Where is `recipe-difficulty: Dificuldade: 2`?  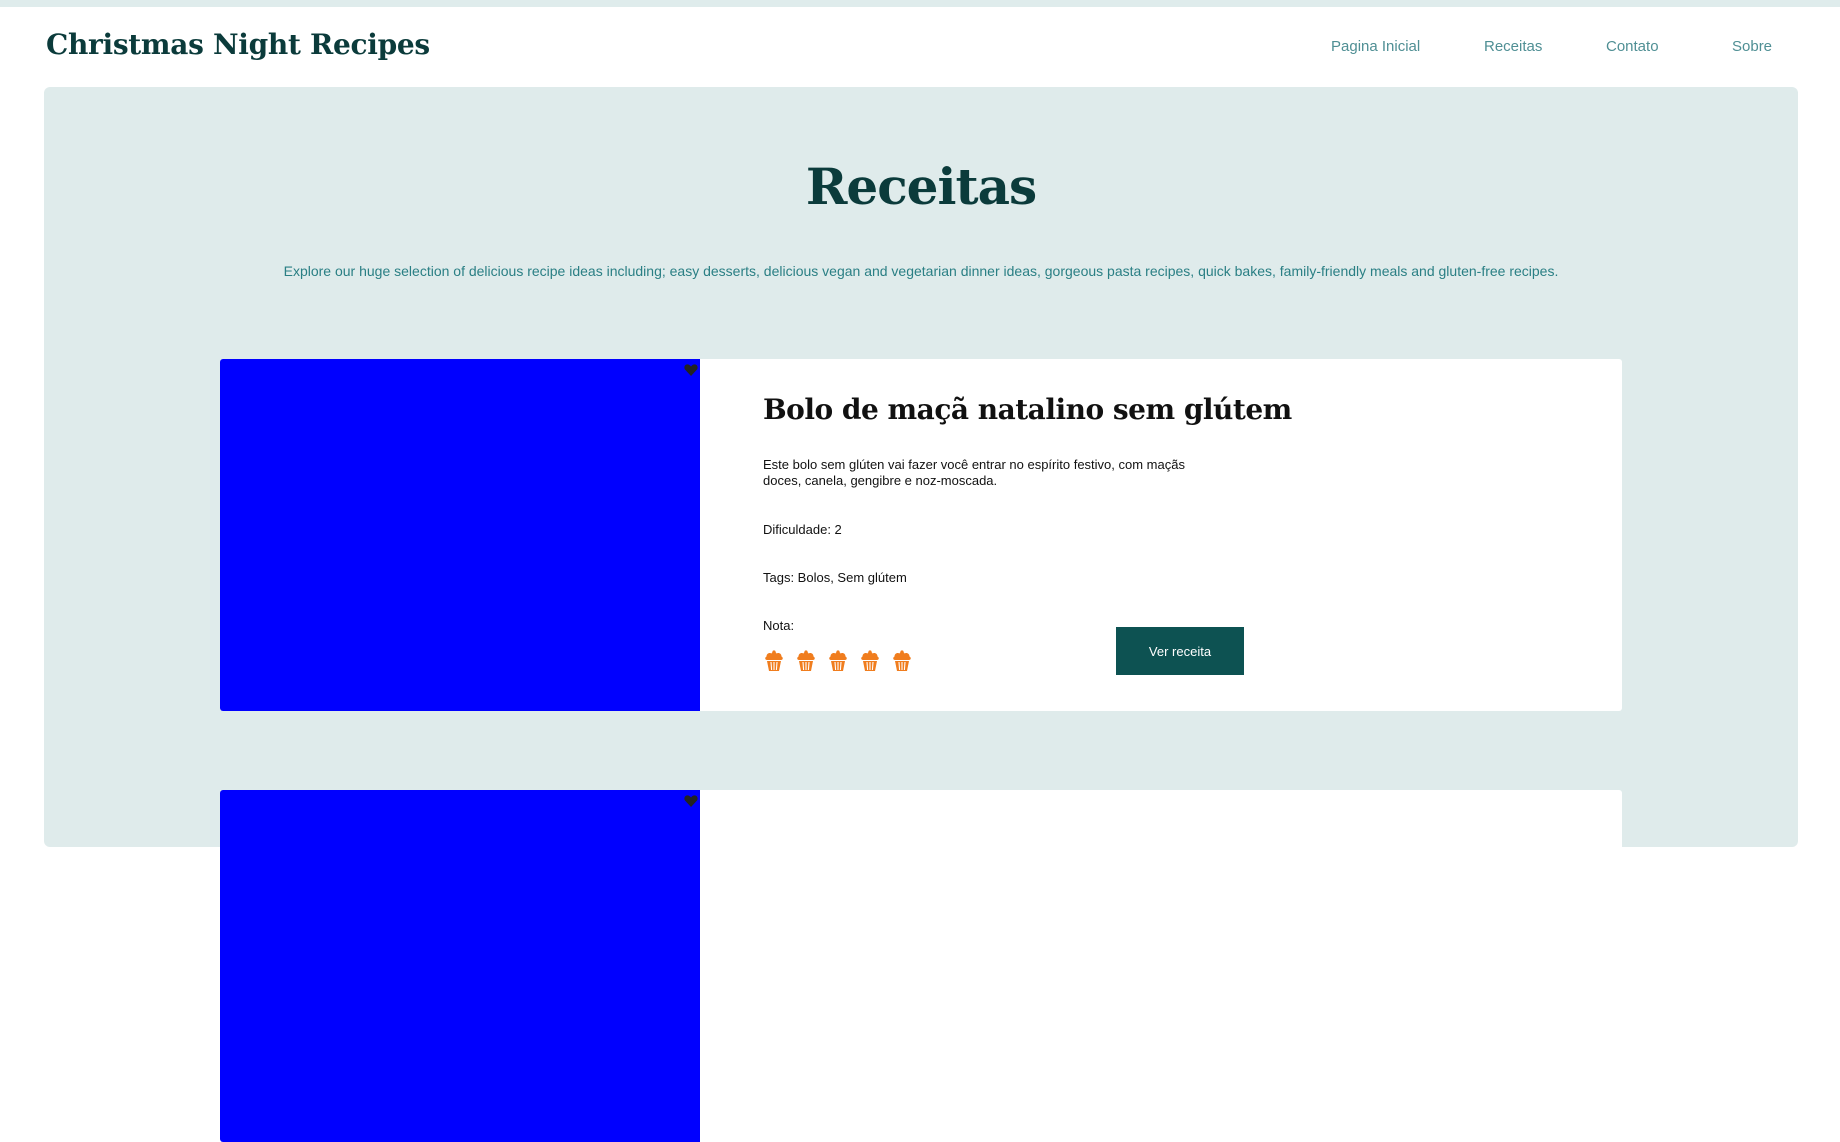 recipe-difficulty: Dificuldade: 2 is located at coordinates (802, 529).